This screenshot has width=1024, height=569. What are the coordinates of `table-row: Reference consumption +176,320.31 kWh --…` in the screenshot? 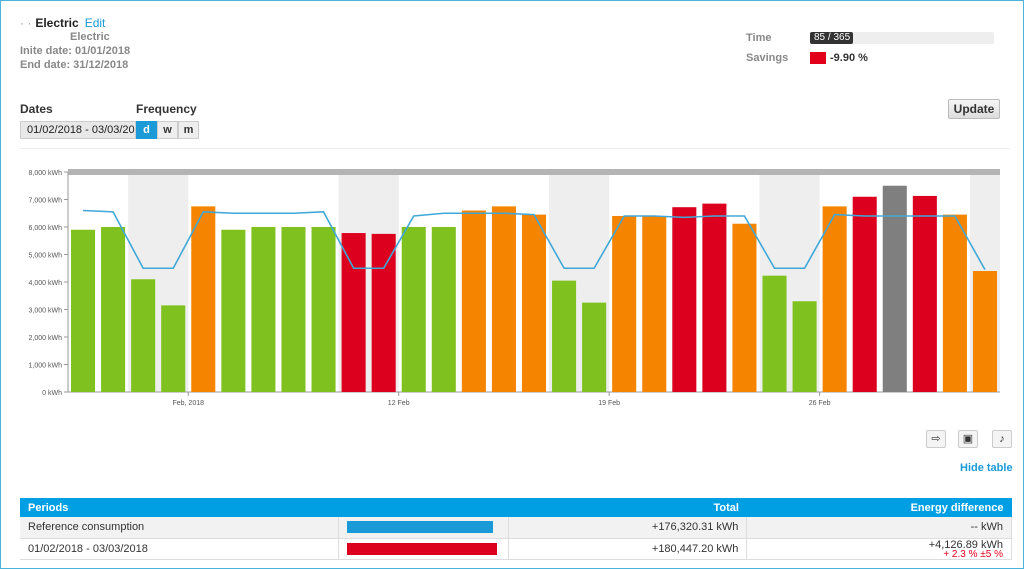 It's located at (516, 528).